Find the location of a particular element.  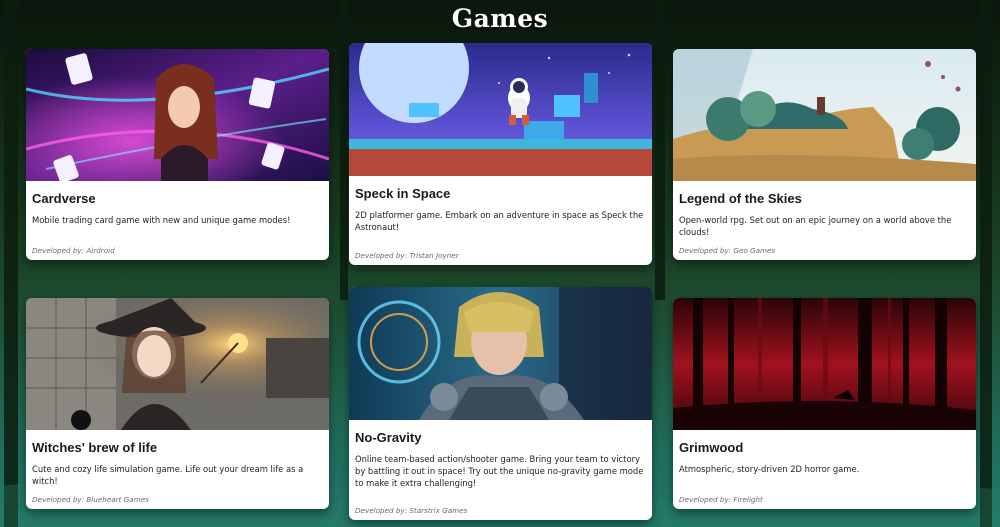

game-title: Grimwood is located at coordinates (711, 447).